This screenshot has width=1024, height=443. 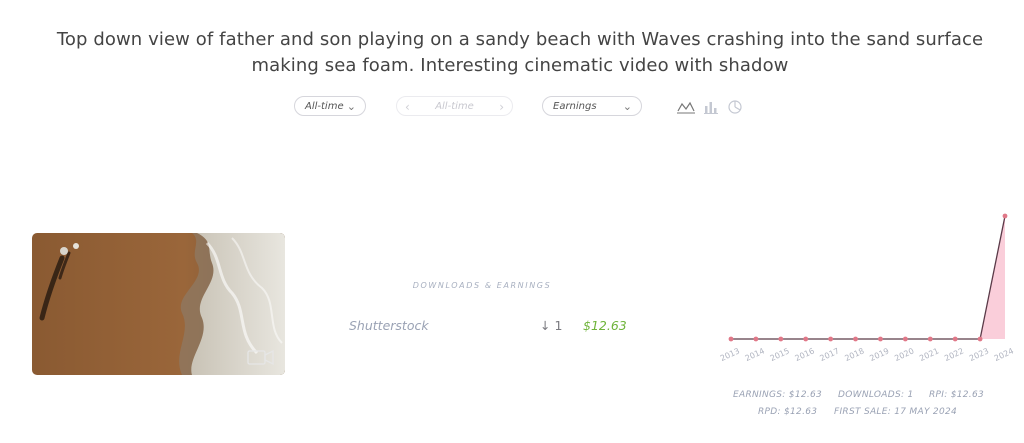 What do you see at coordinates (896, 412) in the screenshot?
I see `stat-first-sale: FIRST SALE: 17 MAY 2024` at bounding box center [896, 412].